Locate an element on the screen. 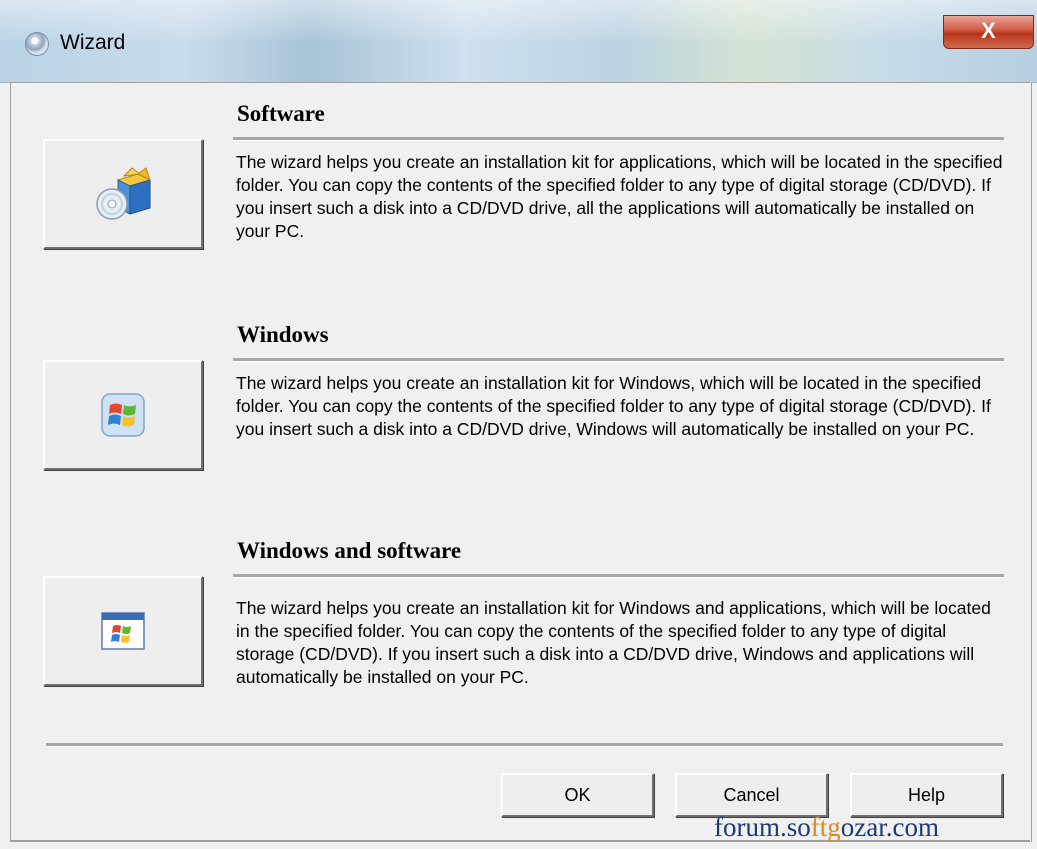 The image size is (1037, 849). title-bar: Wizard X is located at coordinates (518, 41).